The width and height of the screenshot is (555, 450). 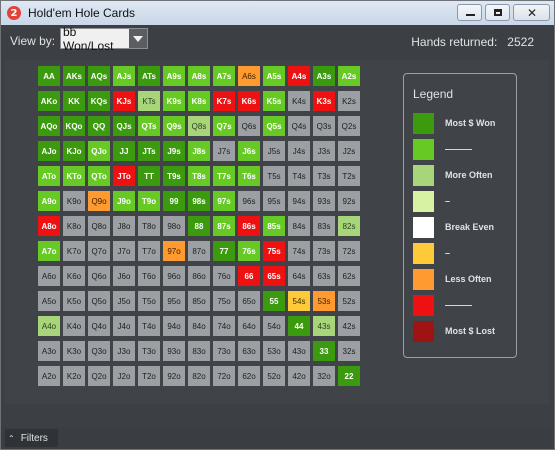 What do you see at coordinates (124, 151) in the screenshot?
I see `hand-cell: JJ` at bounding box center [124, 151].